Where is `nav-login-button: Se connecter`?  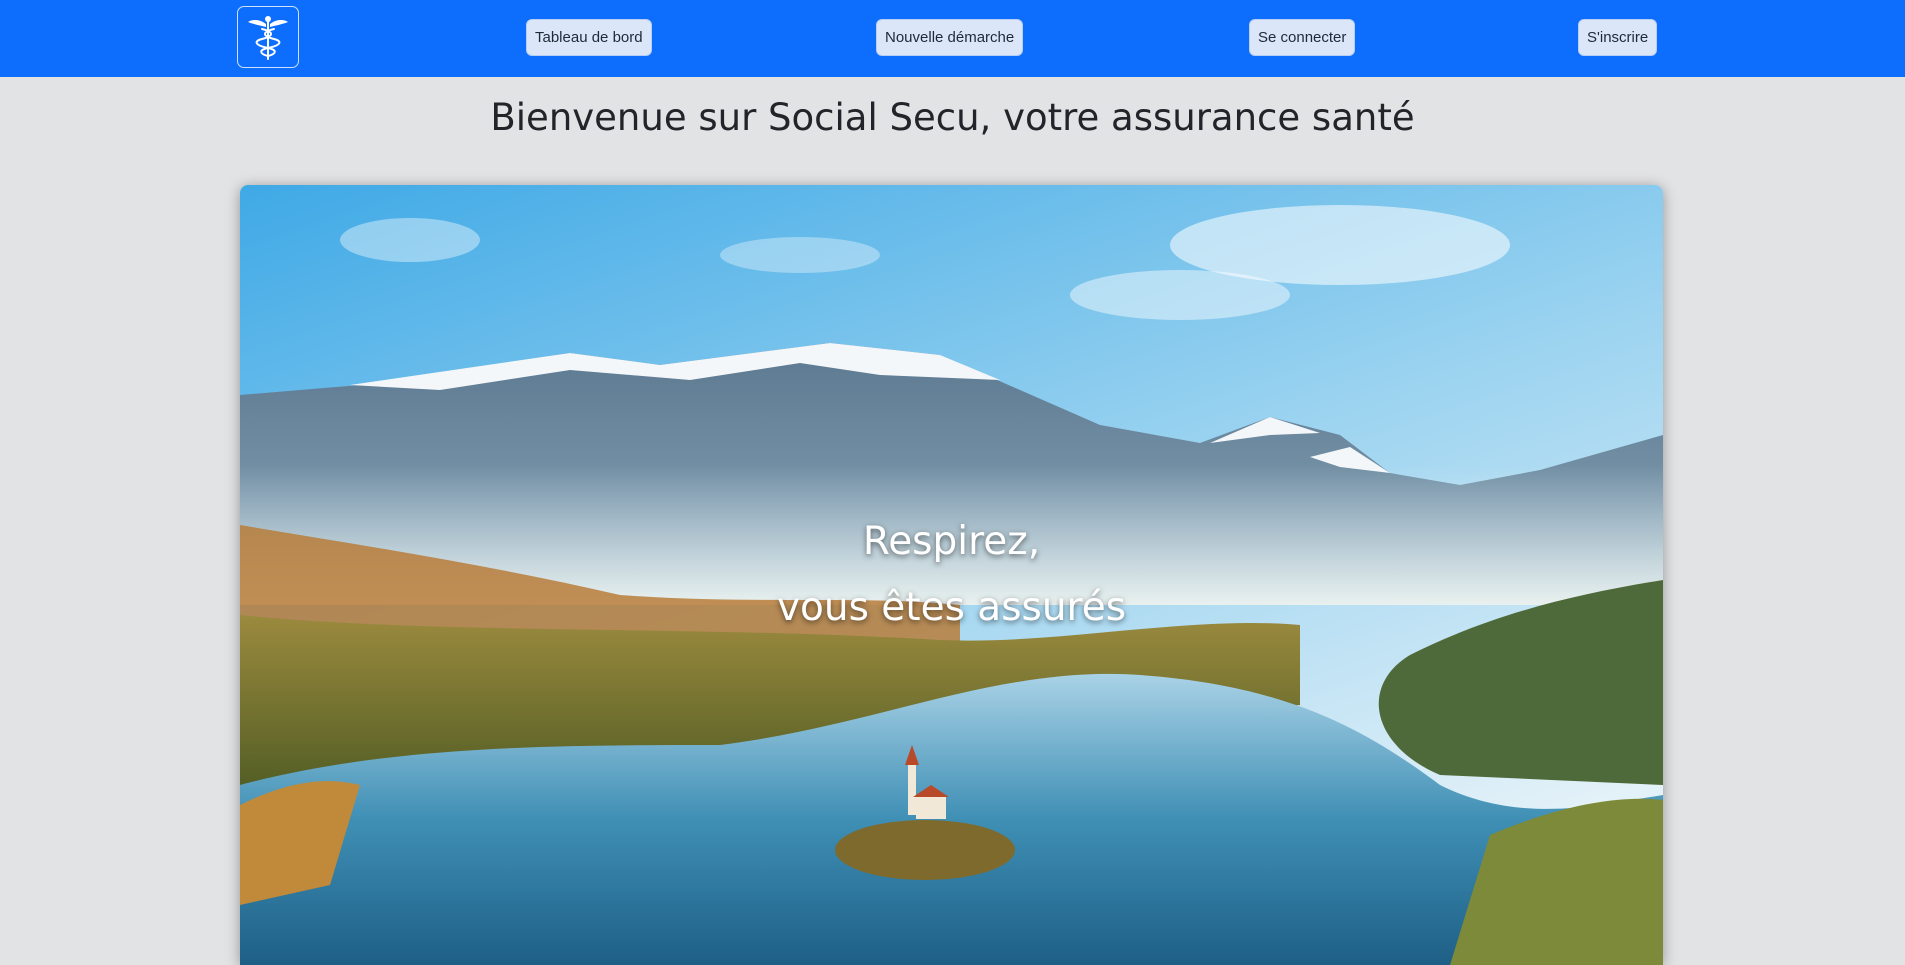
nav-login-button: Se connecter is located at coordinates (1302, 37).